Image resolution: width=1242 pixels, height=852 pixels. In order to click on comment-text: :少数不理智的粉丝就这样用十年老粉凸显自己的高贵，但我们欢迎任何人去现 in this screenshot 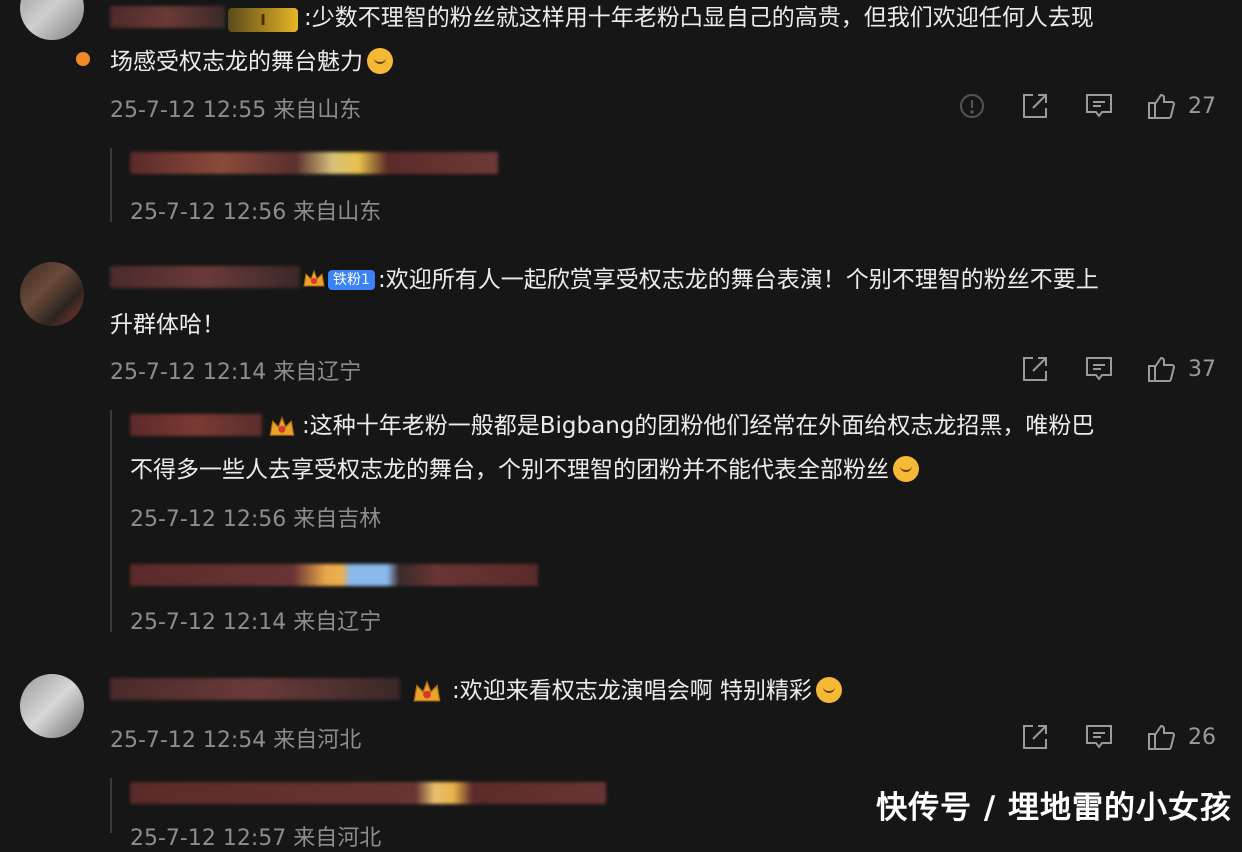, I will do `click(699, 18)`.